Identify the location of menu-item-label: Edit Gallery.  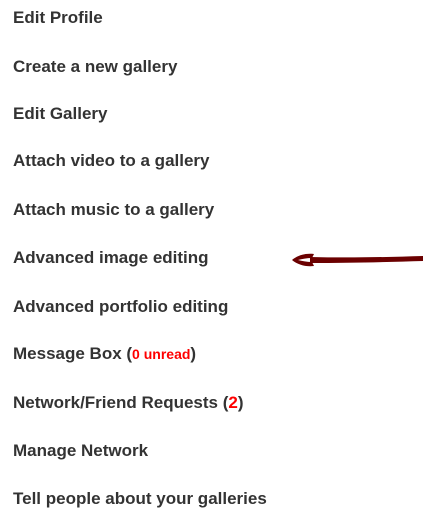
(60, 113).